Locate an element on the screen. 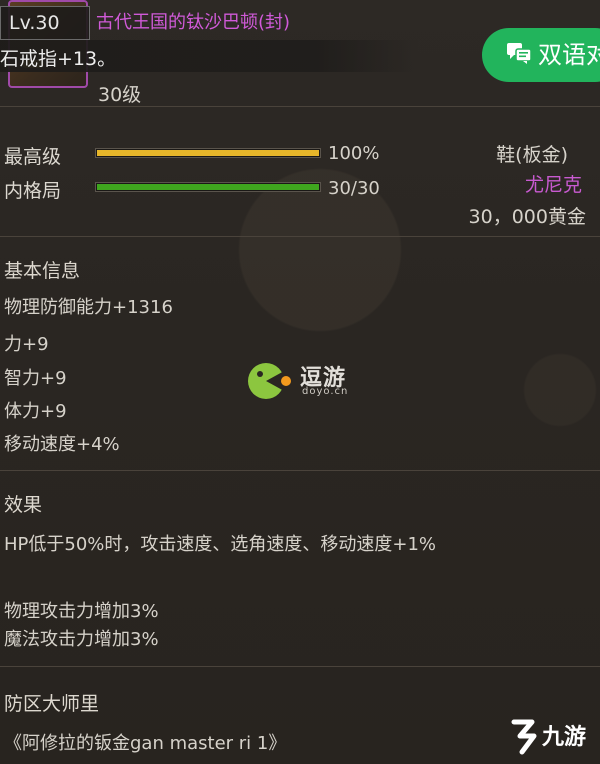 The image size is (600, 764). effect-line: 魔法攻击力增加3% is located at coordinates (81, 639).